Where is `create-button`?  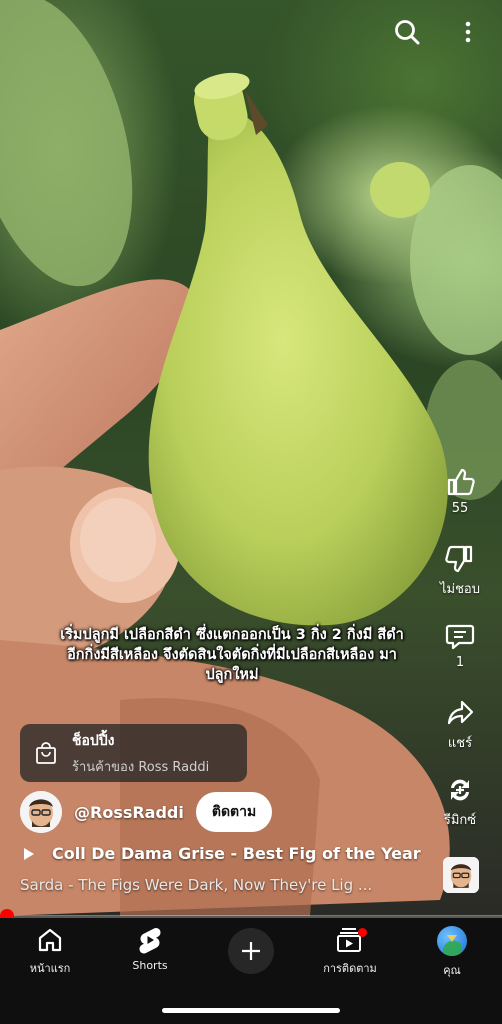 create-button is located at coordinates (251, 951).